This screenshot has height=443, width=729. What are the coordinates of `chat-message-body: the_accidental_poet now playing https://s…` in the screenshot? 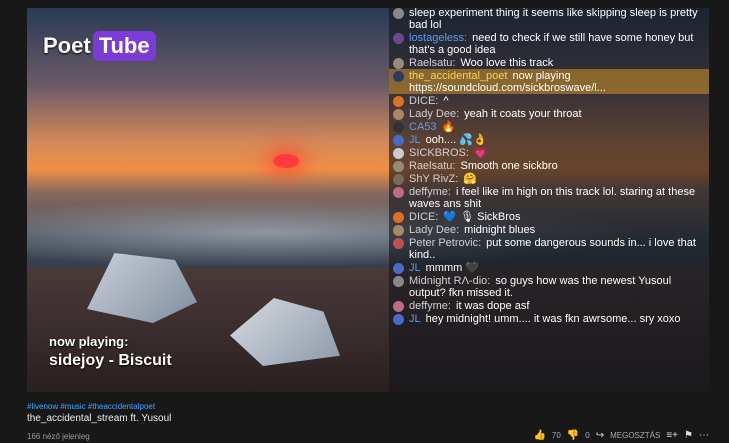 It's located at (557, 82).